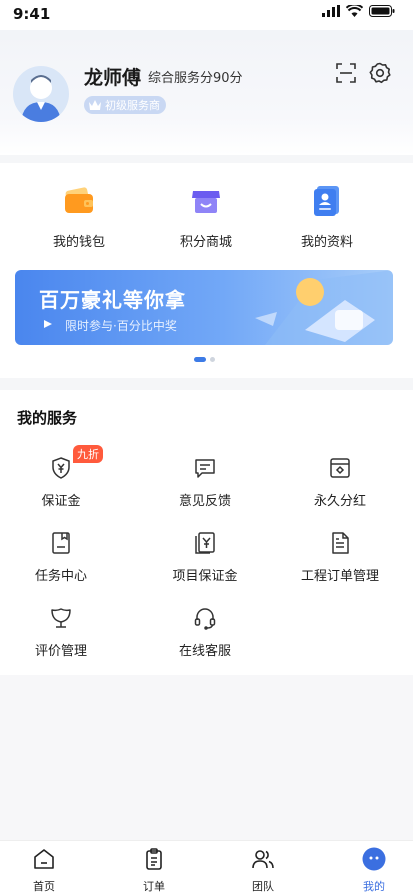 The width and height of the screenshot is (413, 893). I want to click on dividend-icon, so click(340, 468).